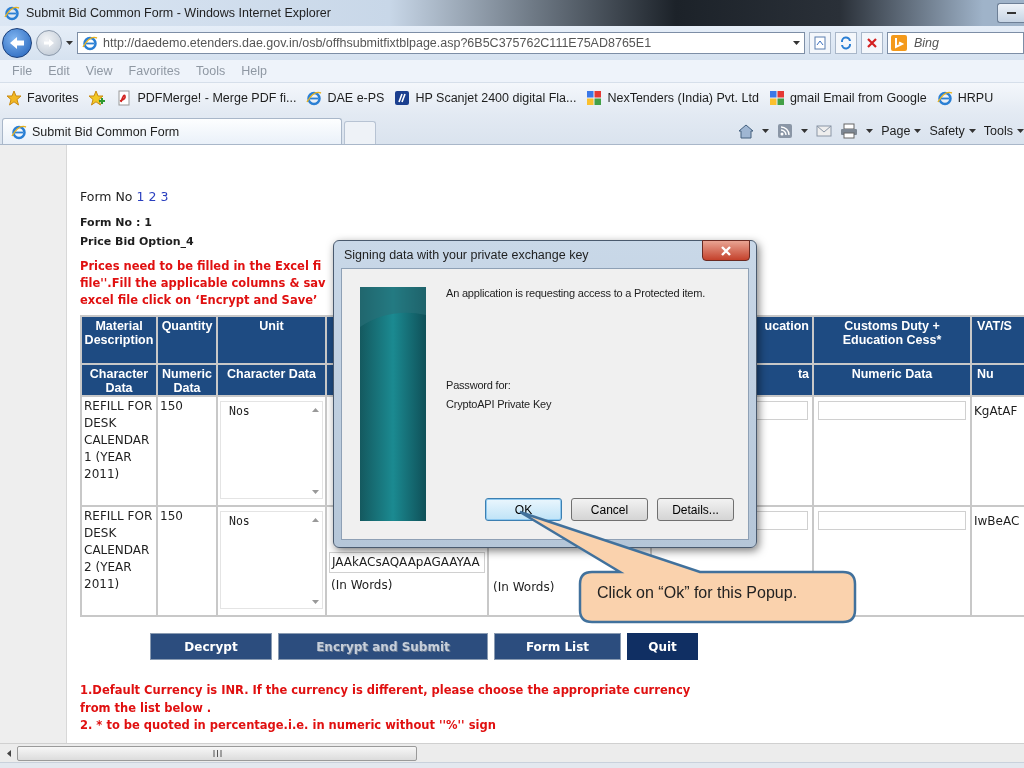 This screenshot has height=768, width=1024. Describe the element at coordinates (441, 43) in the screenshot. I see `address-field: http://daedemo.etenders.dae.gov.in/osb/offhsubmitfixtblpage.asp?6B5C375762C111E75AD8765E1` at that location.